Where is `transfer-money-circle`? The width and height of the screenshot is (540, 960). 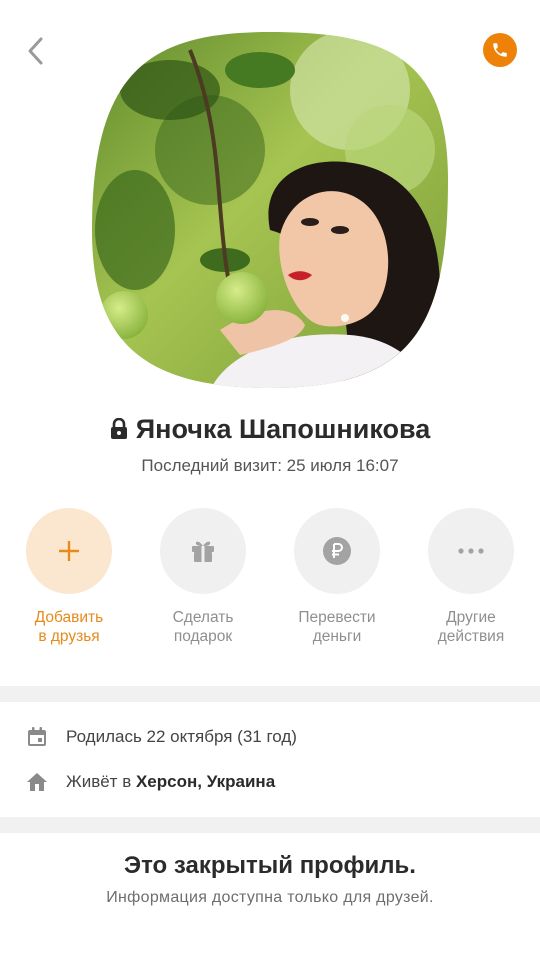 transfer-money-circle is located at coordinates (337, 551).